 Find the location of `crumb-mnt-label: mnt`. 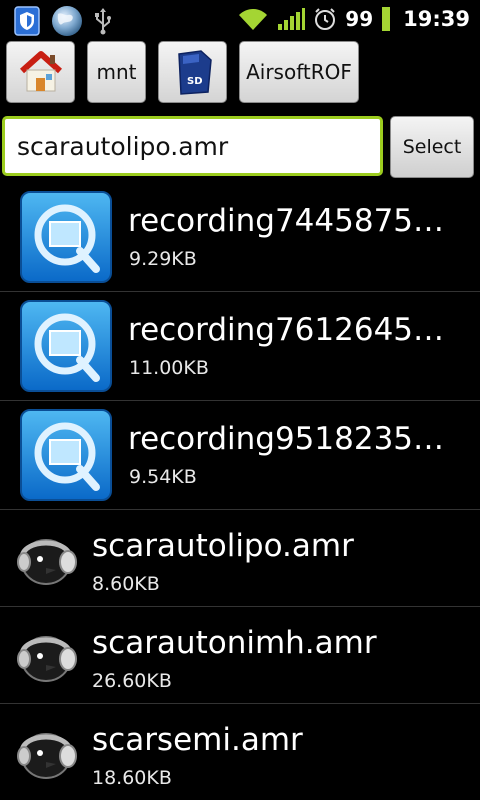

crumb-mnt-label: mnt is located at coordinates (116, 72).